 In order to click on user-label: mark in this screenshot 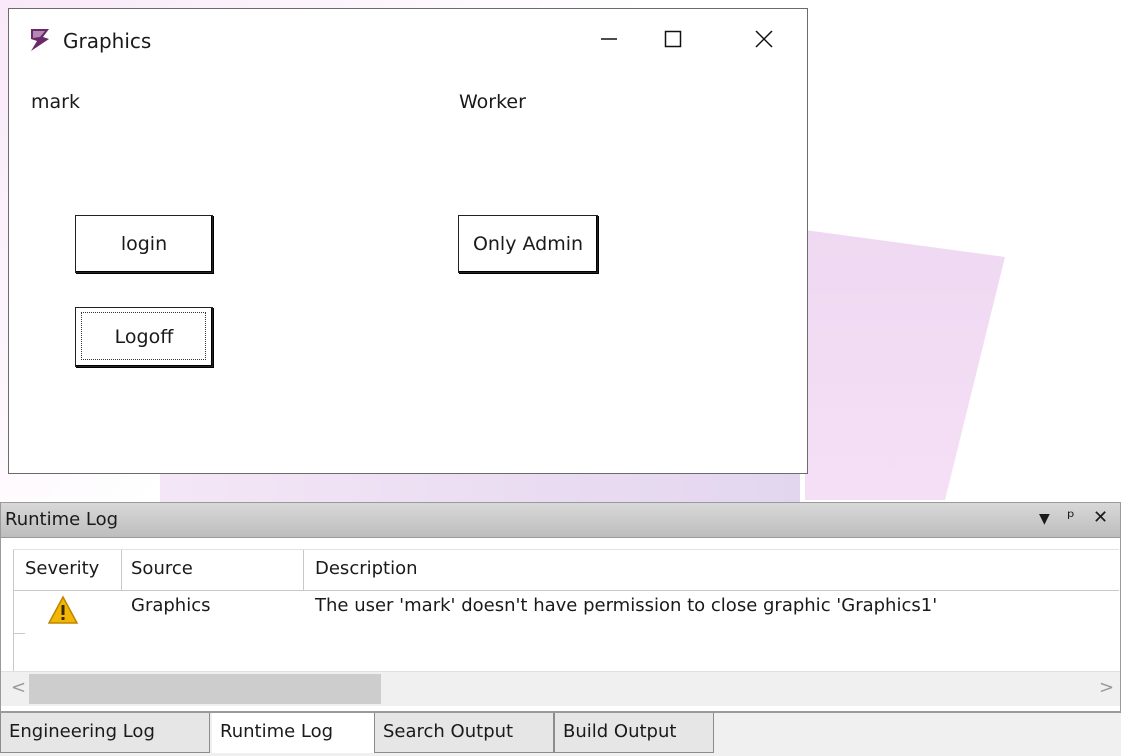, I will do `click(55, 102)`.